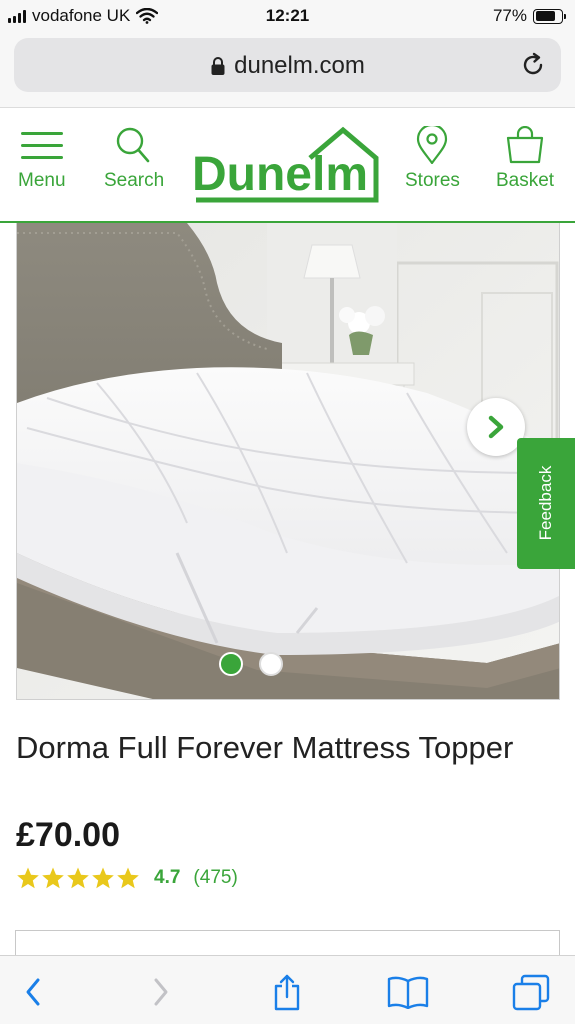 This screenshot has width=575, height=1024. Describe the element at coordinates (545, 16) in the screenshot. I see `battery-fill` at that location.